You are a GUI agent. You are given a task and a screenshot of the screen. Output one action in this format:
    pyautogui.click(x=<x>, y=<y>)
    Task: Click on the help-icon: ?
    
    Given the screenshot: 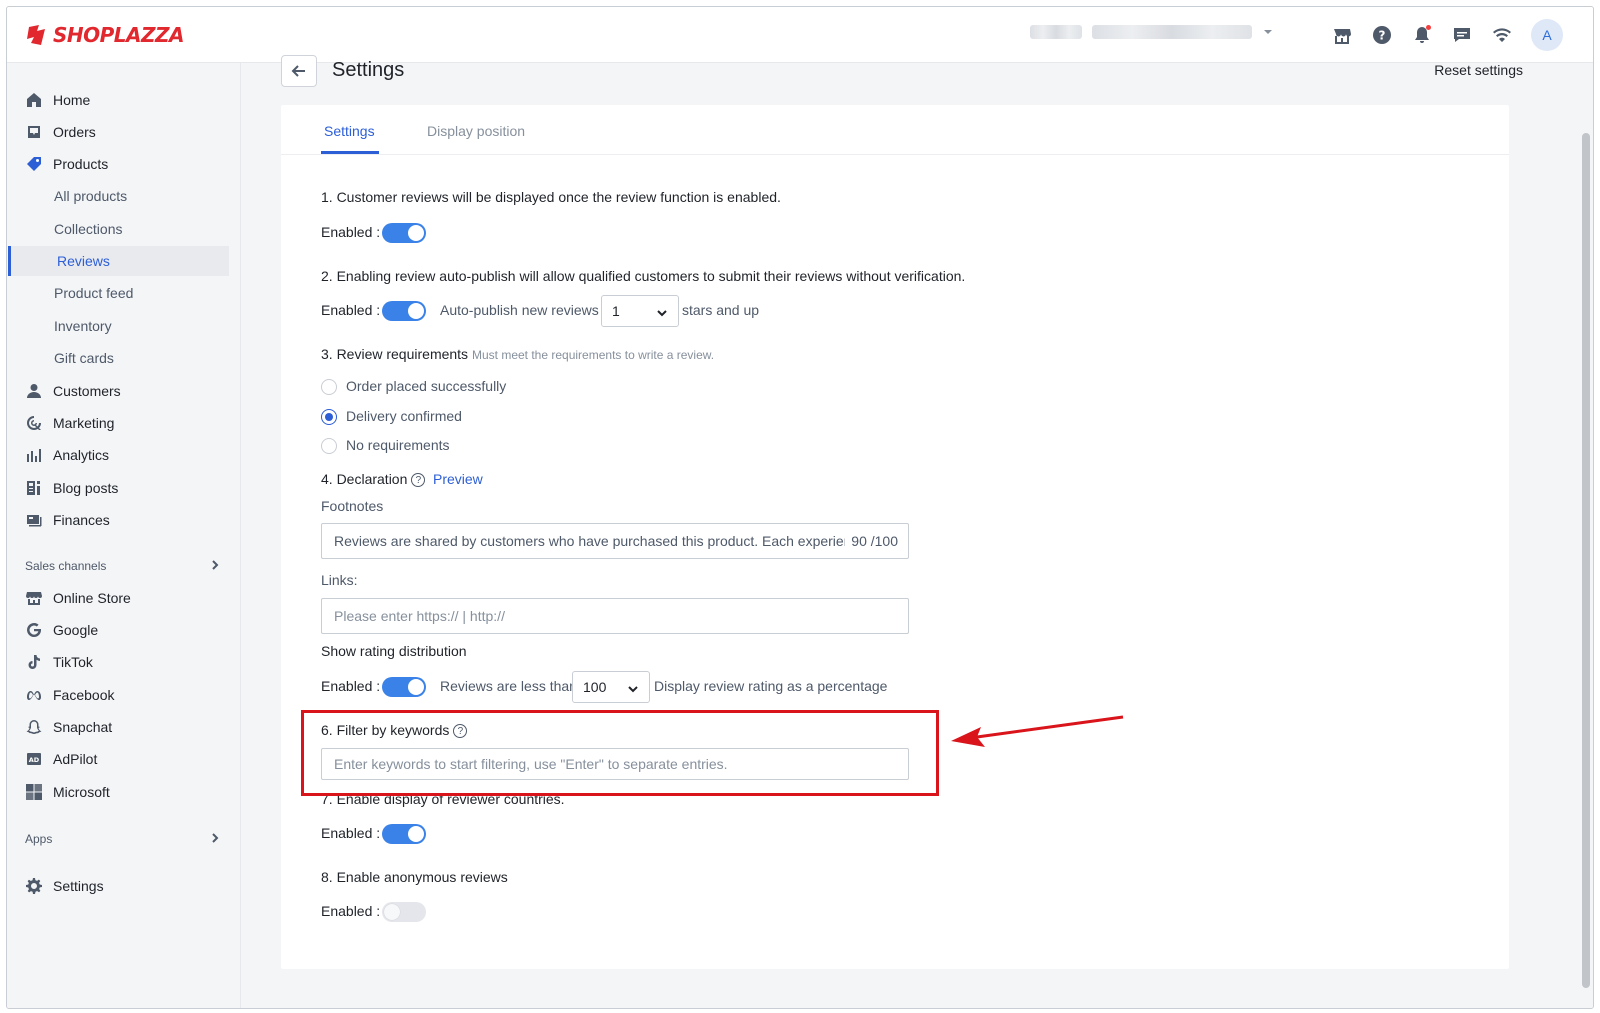 What is the action you would take?
    pyautogui.click(x=1382, y=35)
    